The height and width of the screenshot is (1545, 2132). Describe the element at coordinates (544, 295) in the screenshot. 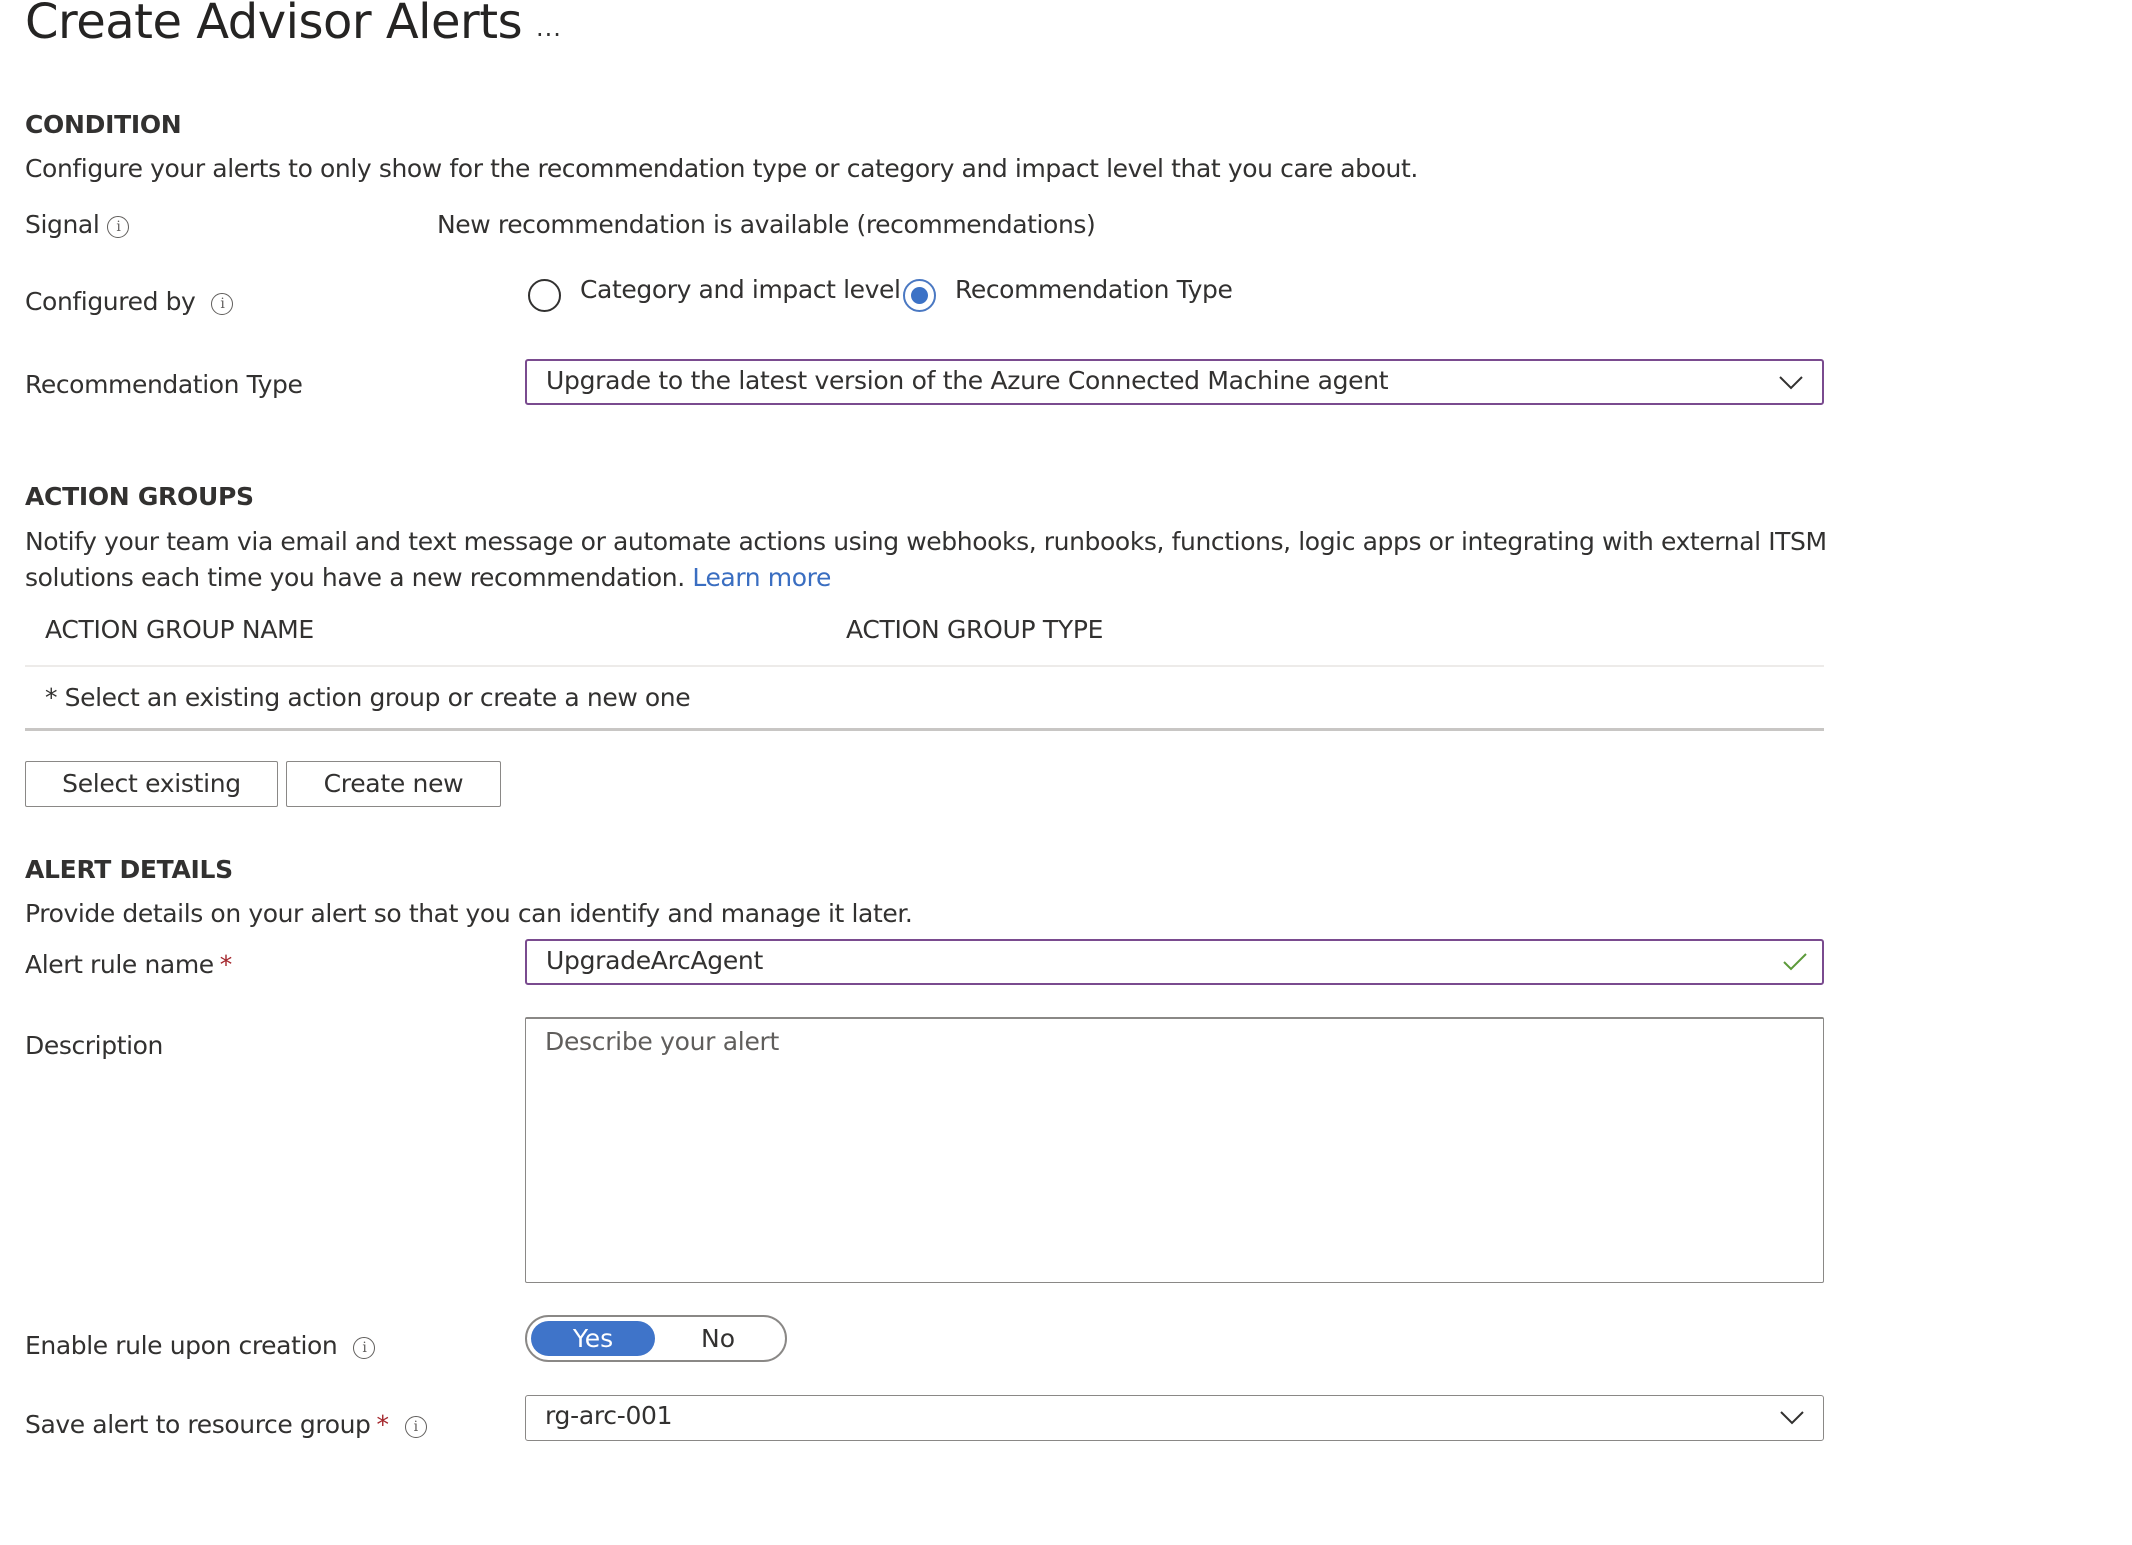

I see `radio-unchecked-icon` at that location.